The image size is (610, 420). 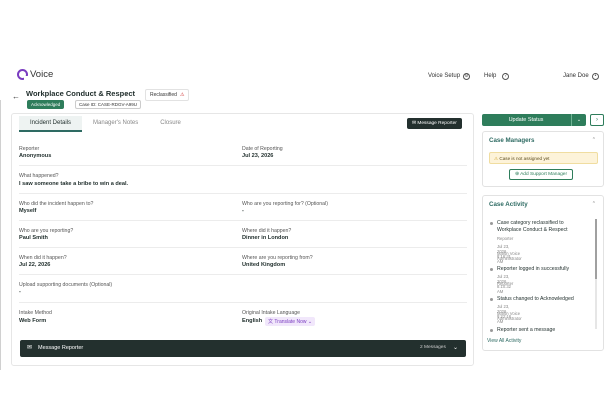 I want to click on back-arrow-icon: ←, so click(x=16, y=96).